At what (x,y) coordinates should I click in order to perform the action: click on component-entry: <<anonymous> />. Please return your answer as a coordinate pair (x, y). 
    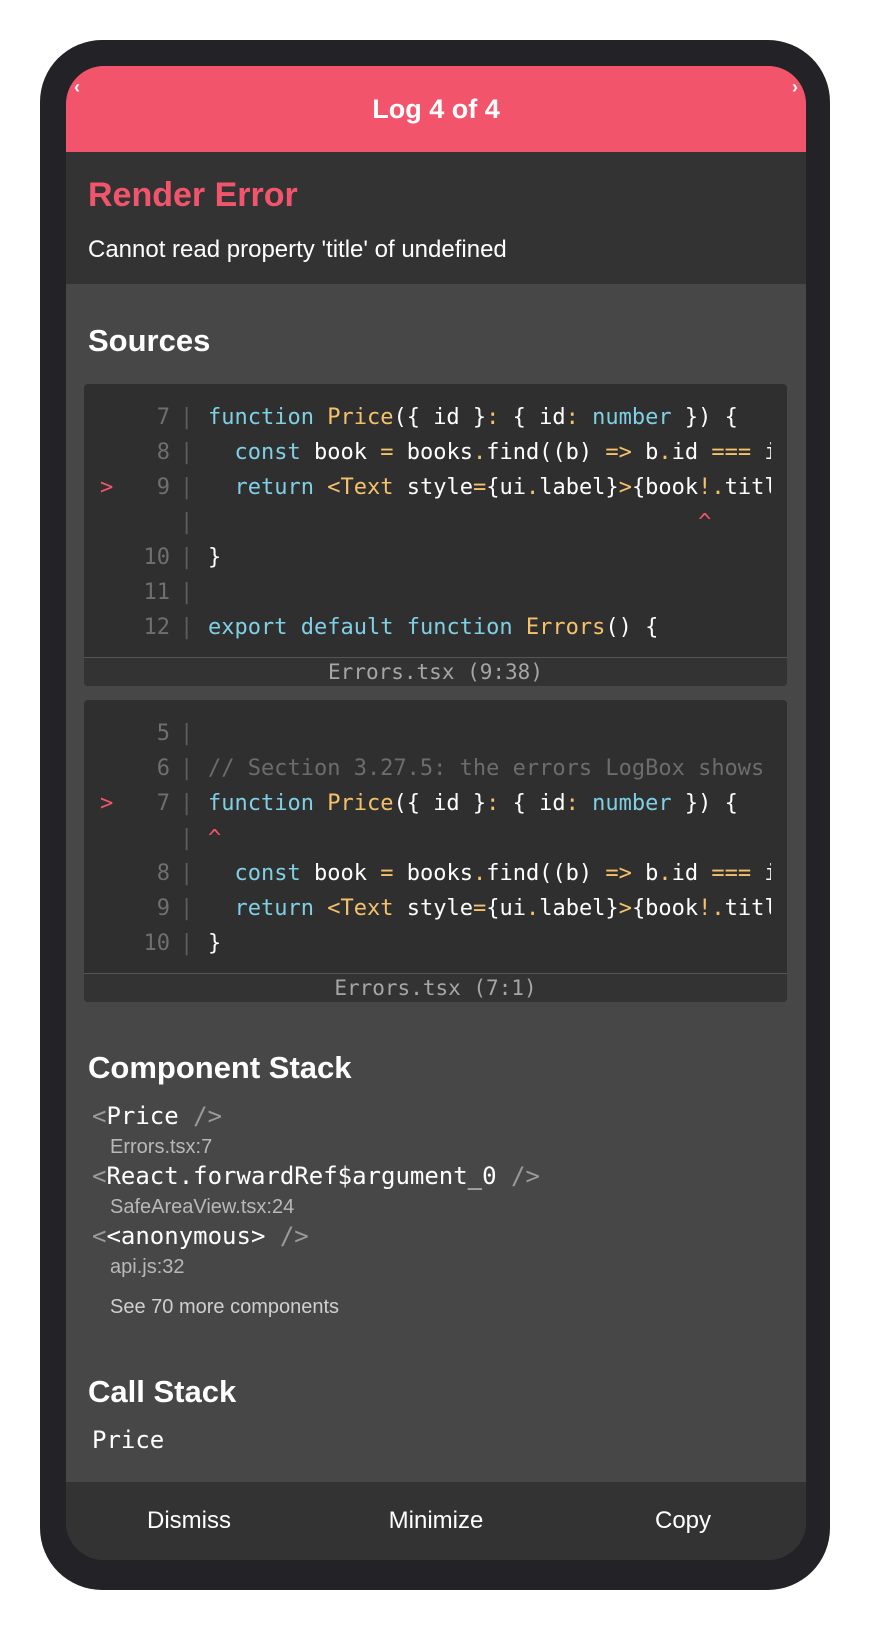
    Looking at the image, I should click on (200, 1236).